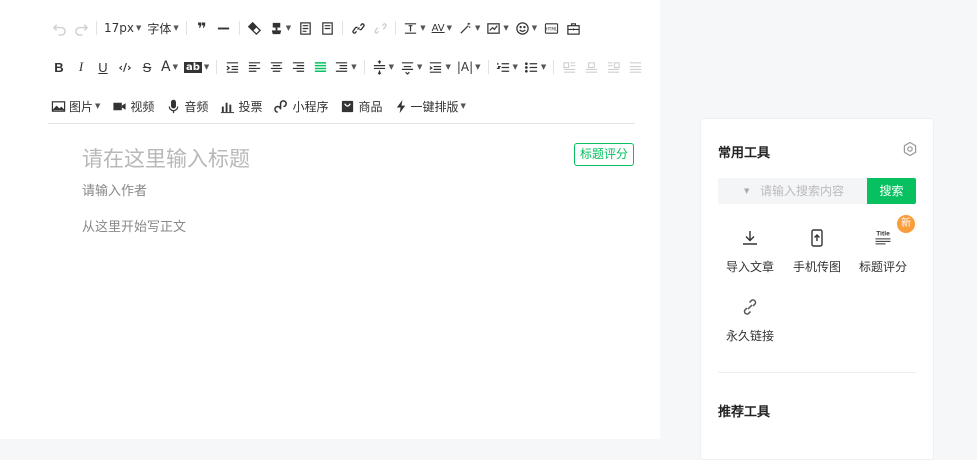 This screenshot has width=977, height=460. Describe the element at coordinates (166, 158) in the screenshot. I see `title-input: 请在这里输入标题` at that location.